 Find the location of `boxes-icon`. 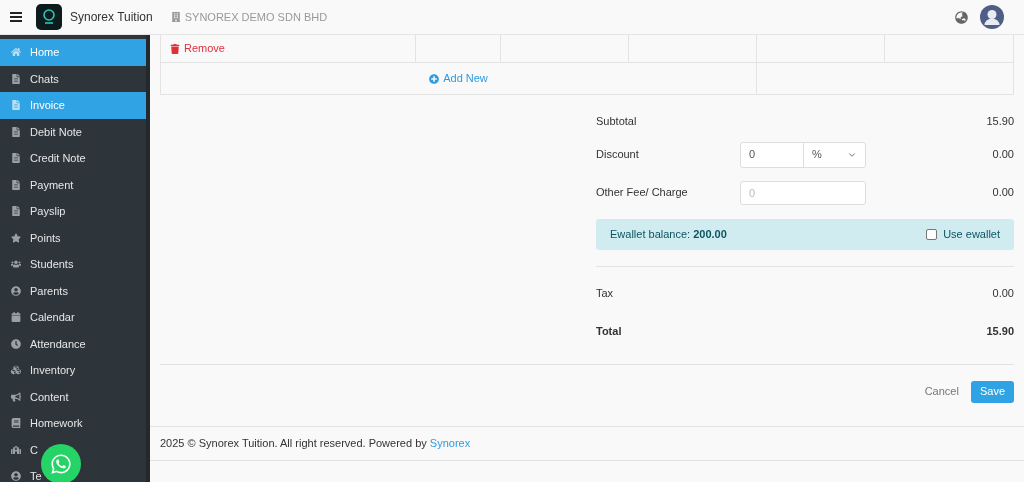

boxes-icon is located at coordinates (16, 370).